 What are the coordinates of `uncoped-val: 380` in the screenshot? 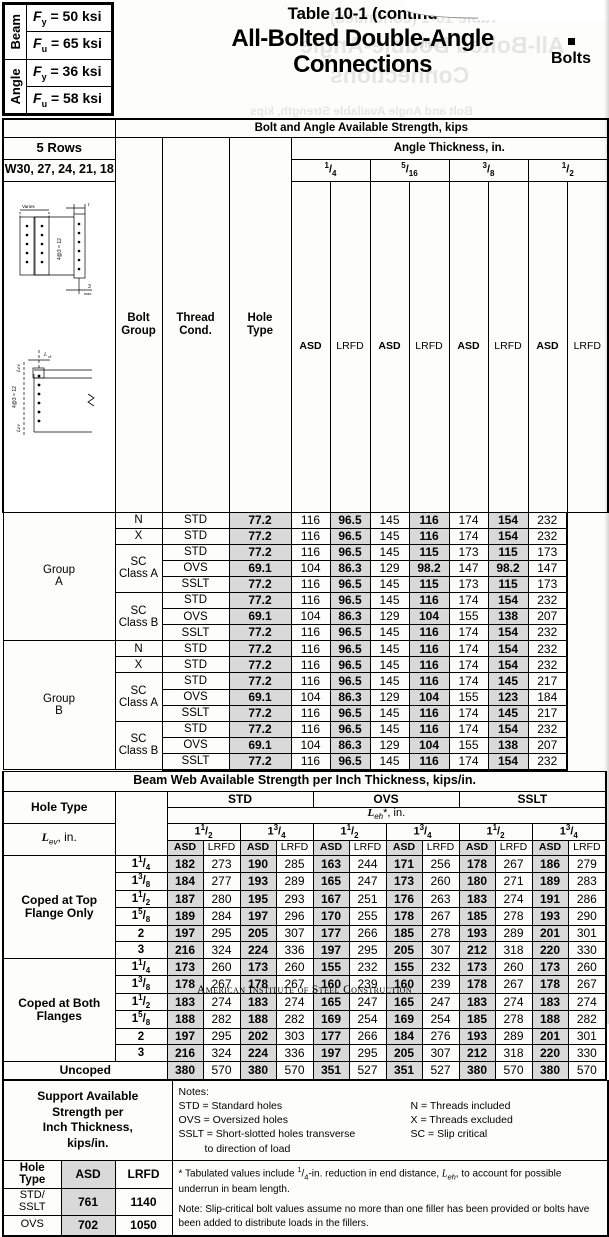 It's located at (550, 1070).